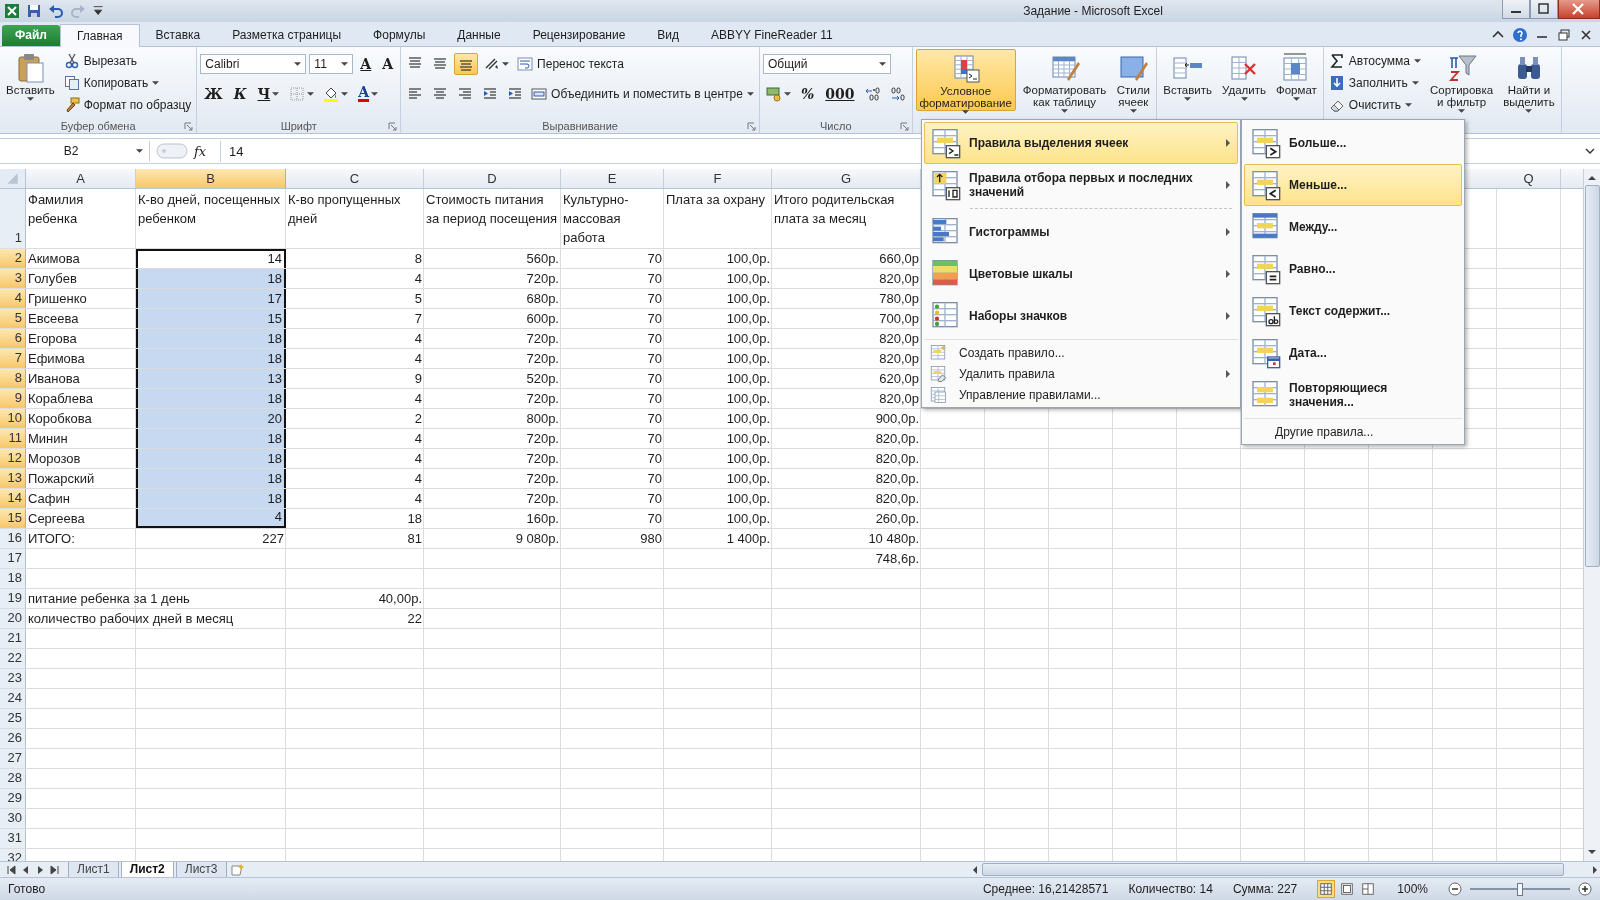 The height and width of the screenshot is (900, 1600). I want to click on table-cell: 20, so click(211, 419).